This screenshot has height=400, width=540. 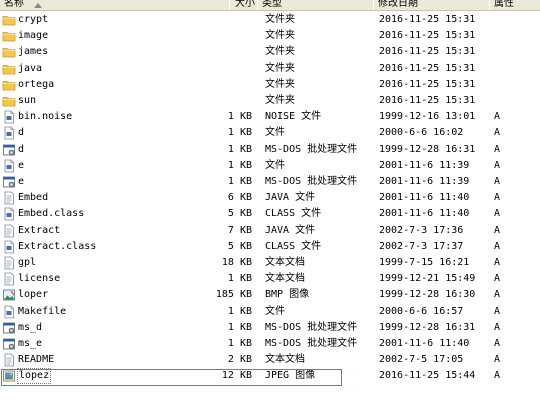 I want to click on file-name: loper, so click(x=33, y=295).